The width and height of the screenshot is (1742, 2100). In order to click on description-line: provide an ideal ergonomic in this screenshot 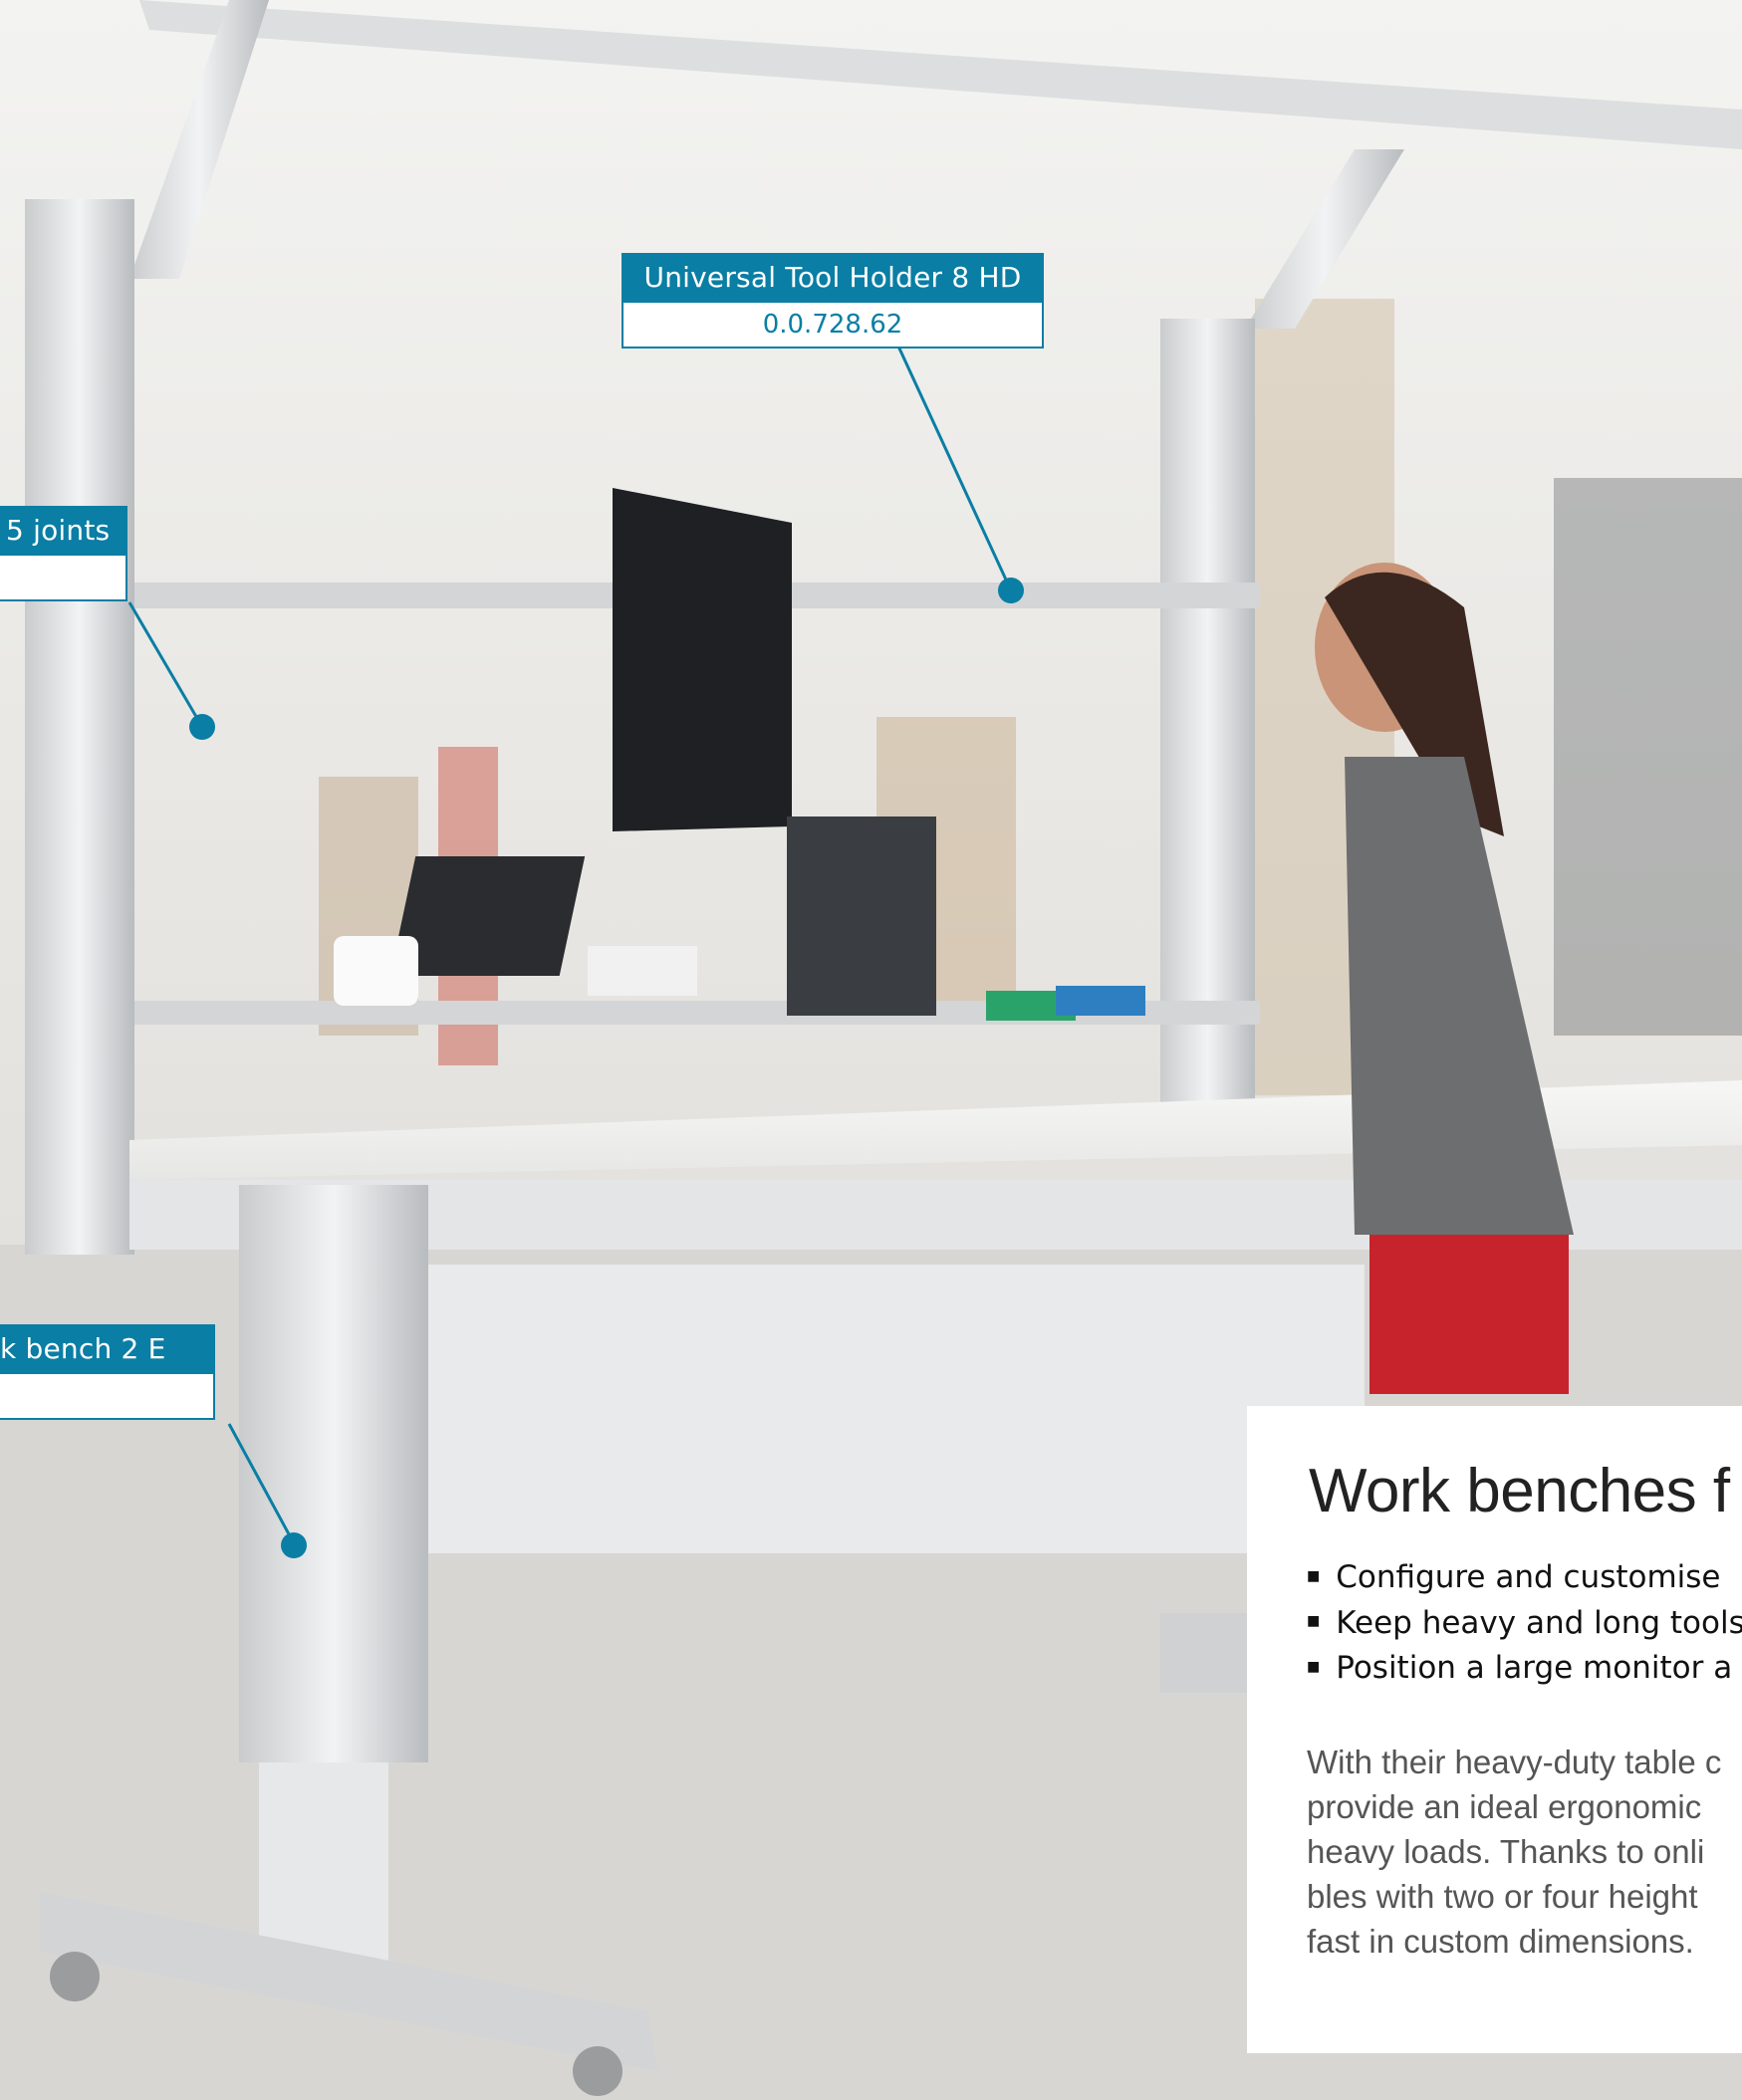, I will do `click(1505, 1806)`.